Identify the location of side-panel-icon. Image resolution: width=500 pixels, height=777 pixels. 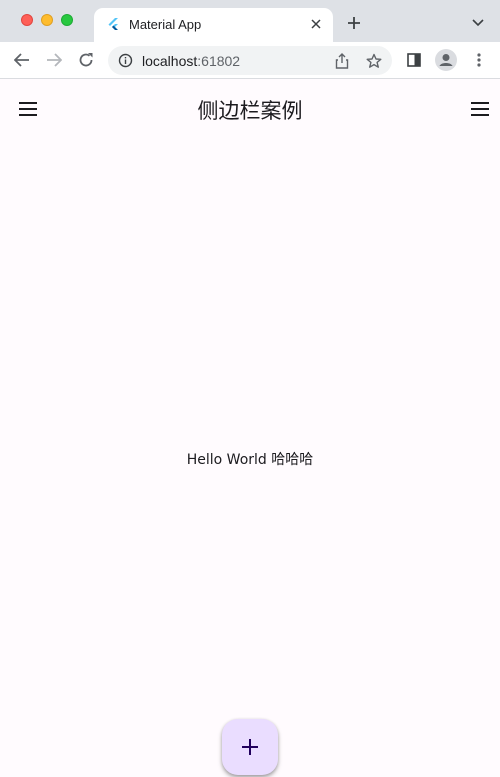
(414, 60).